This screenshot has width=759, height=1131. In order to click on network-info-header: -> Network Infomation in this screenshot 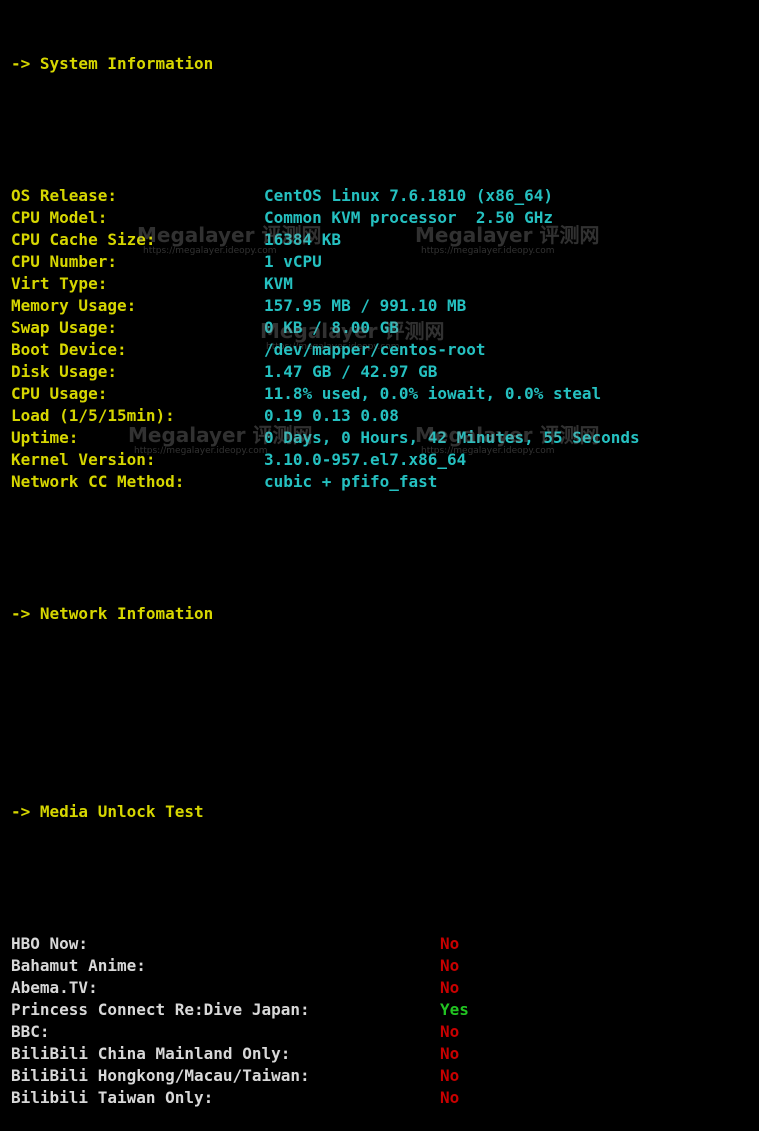, I will do `click(112, 613)`.